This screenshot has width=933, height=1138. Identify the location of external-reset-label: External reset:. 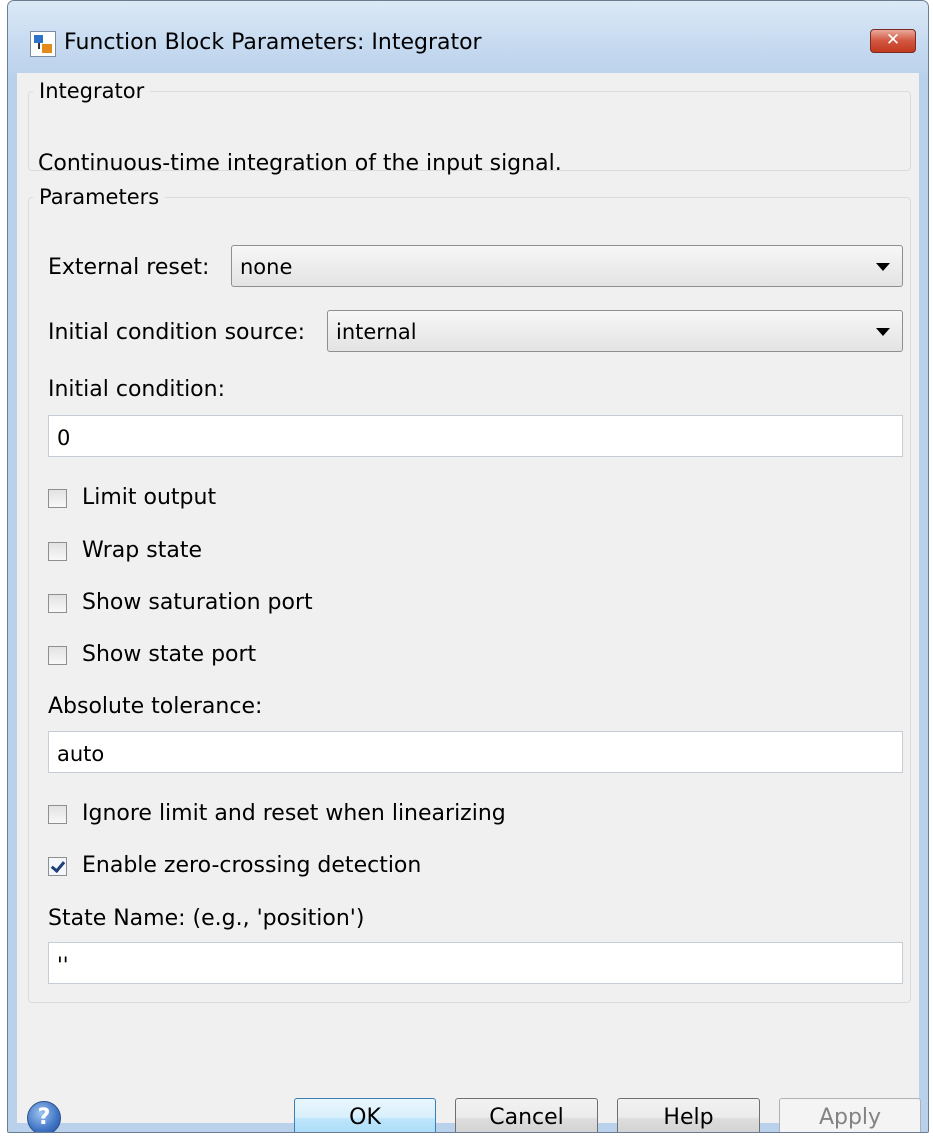
(129, 267).